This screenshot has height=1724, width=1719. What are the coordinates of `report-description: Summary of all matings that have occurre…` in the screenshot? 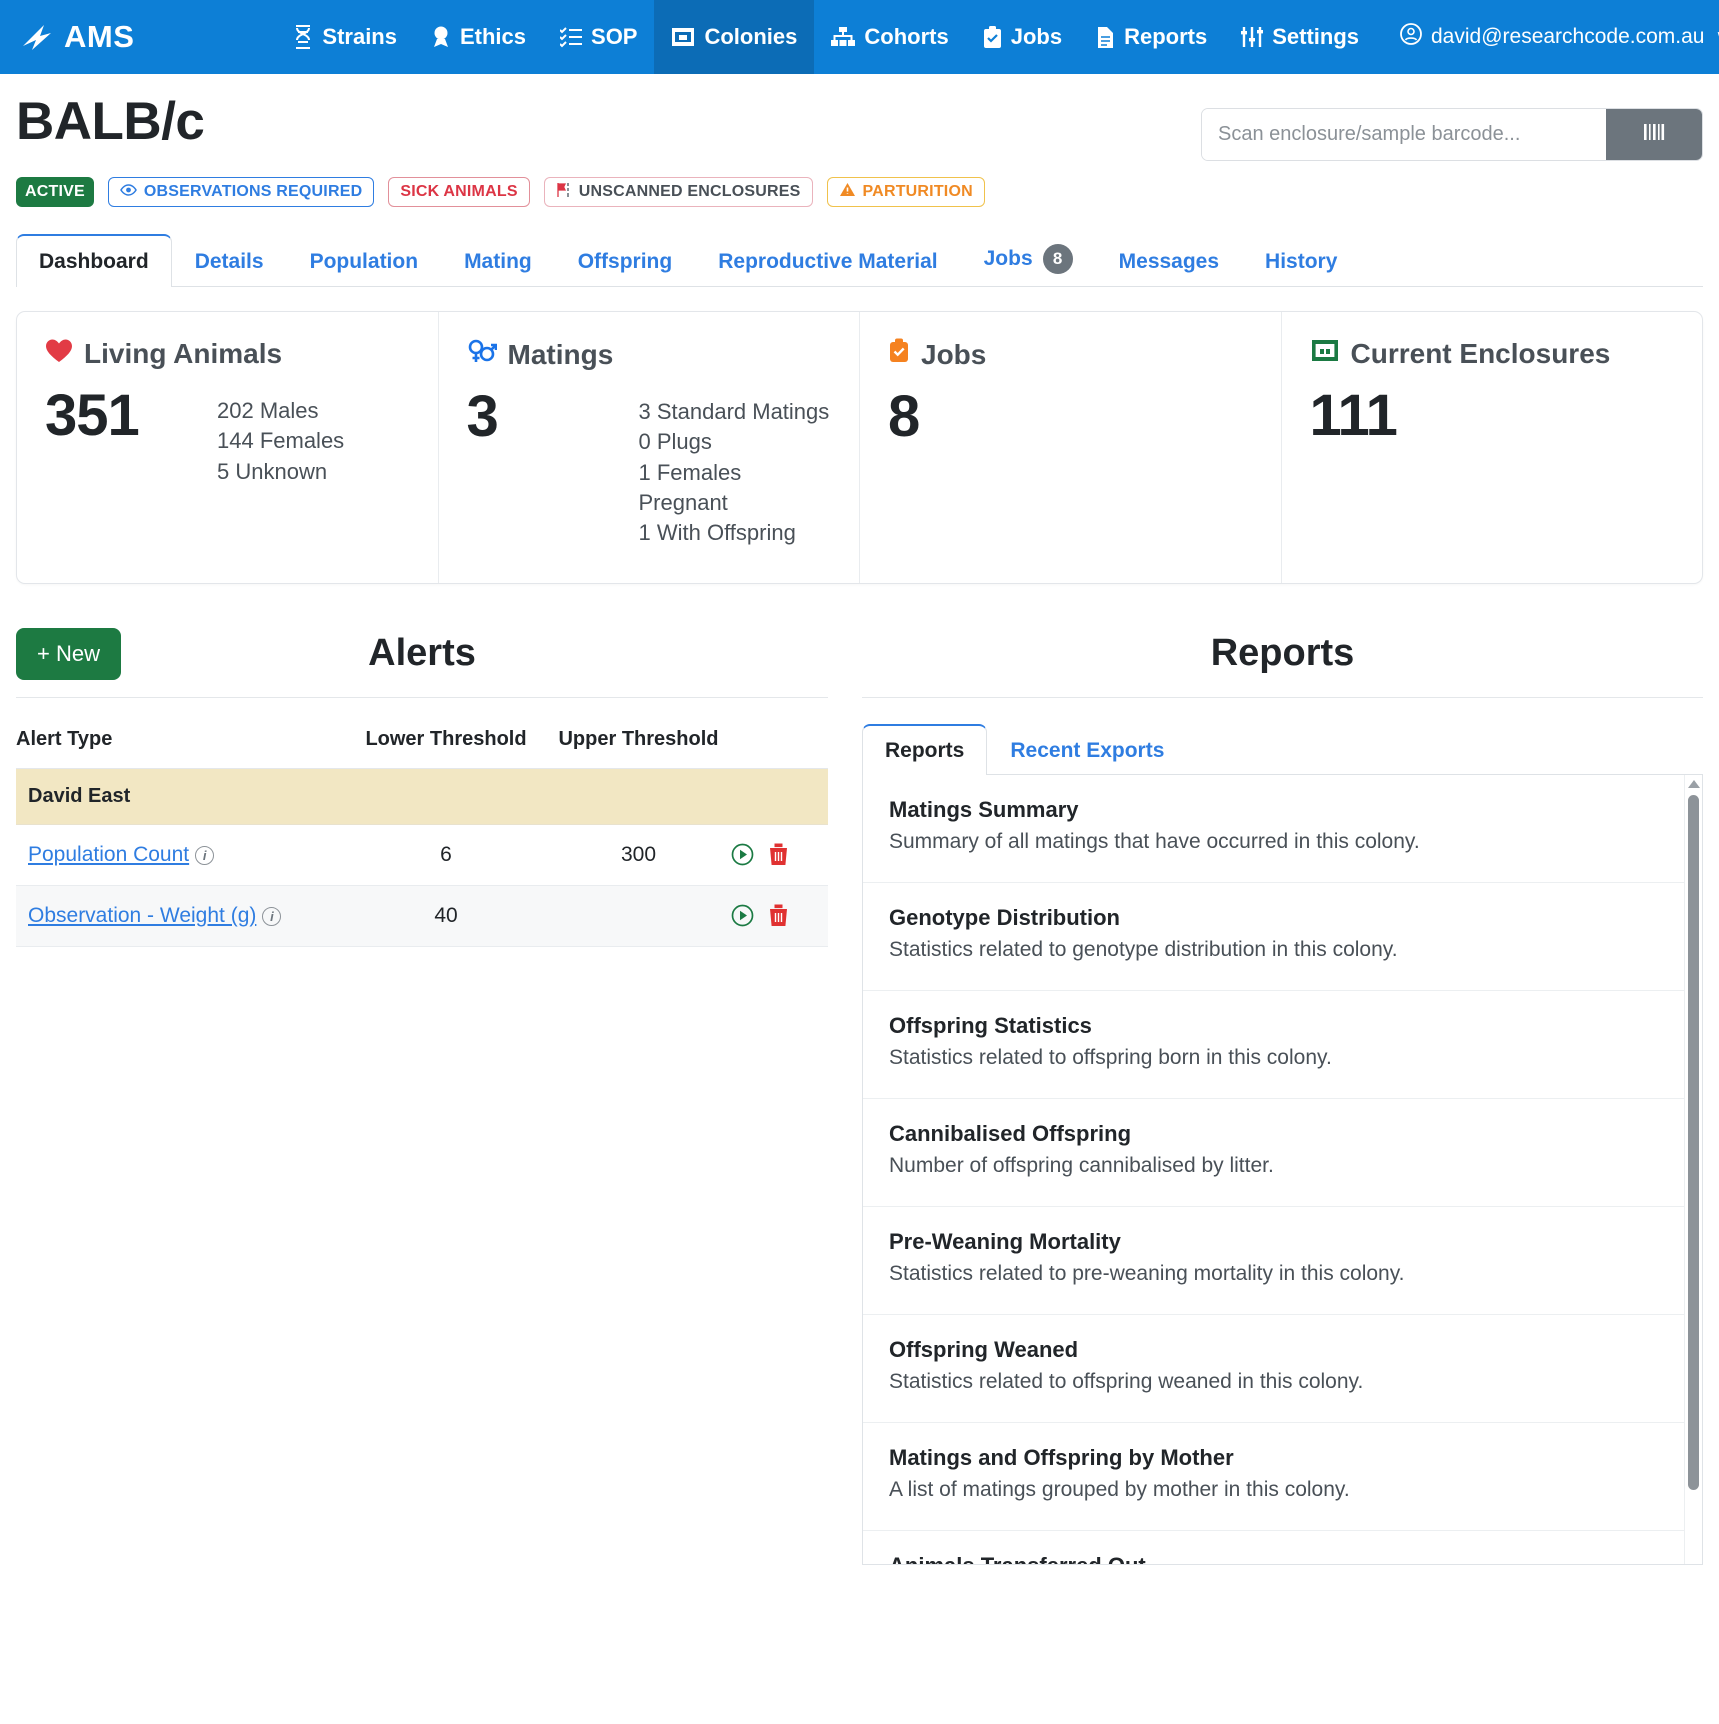 It's located at (1154, 841).